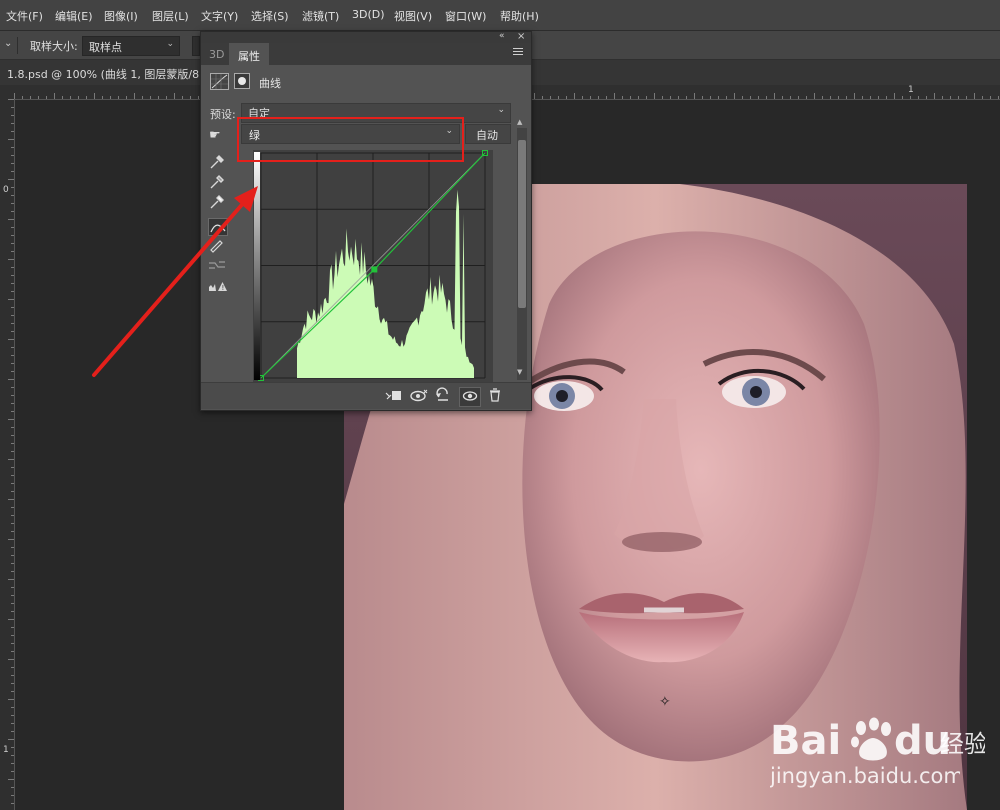 The height and width of the screenshot is (810, 1000). I want to click on sample-size-value: 取样点, so click(105, 47).